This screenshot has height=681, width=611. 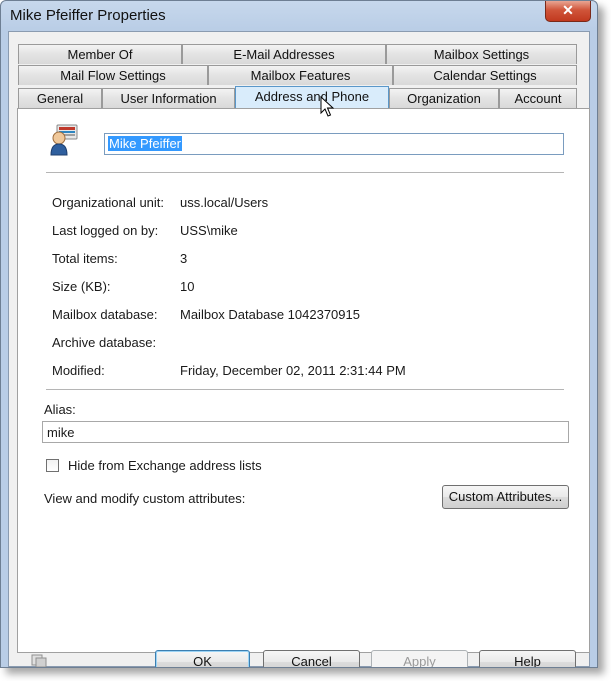 What do you see at coordinates (187, 286) in the screenshot?
I see `field-value-size: 10` at bounding box center [187, 286].